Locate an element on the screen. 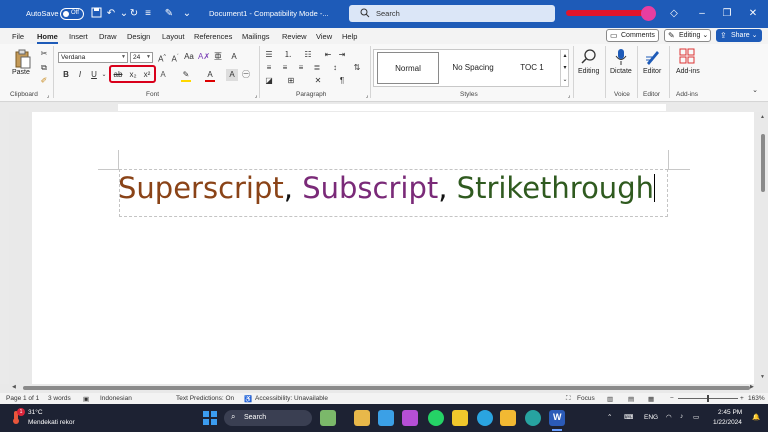 The image size is (768, 432). bullets-icon: ≡ is located at coordinates (148, 14).